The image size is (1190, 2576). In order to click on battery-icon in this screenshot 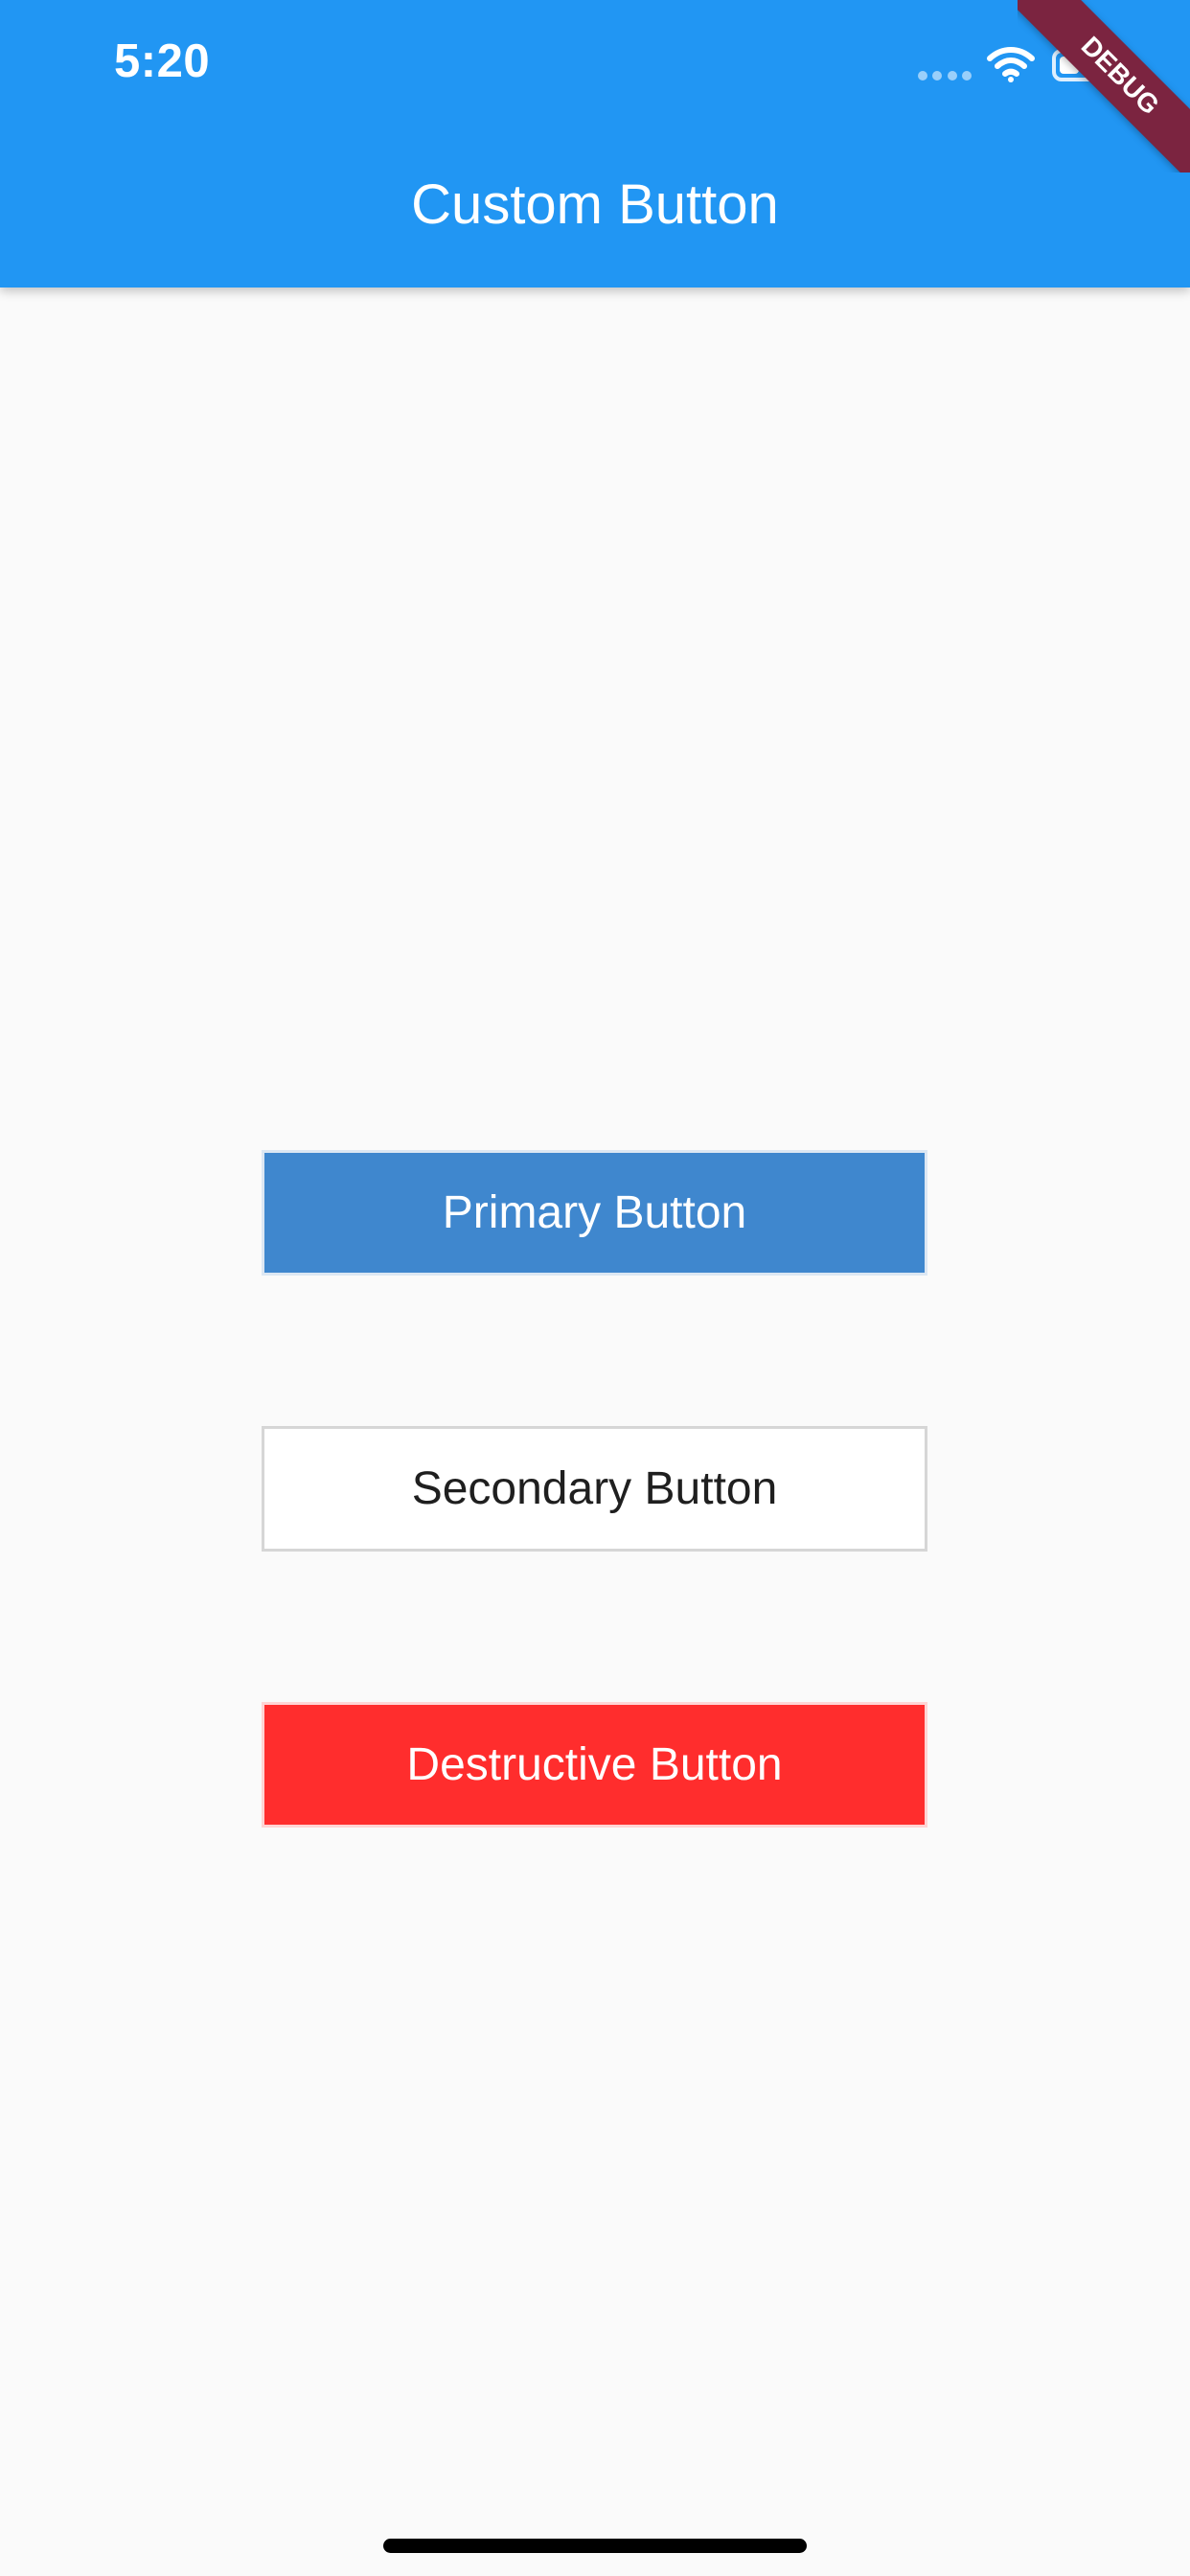, I will do `click(1081, 65)`.